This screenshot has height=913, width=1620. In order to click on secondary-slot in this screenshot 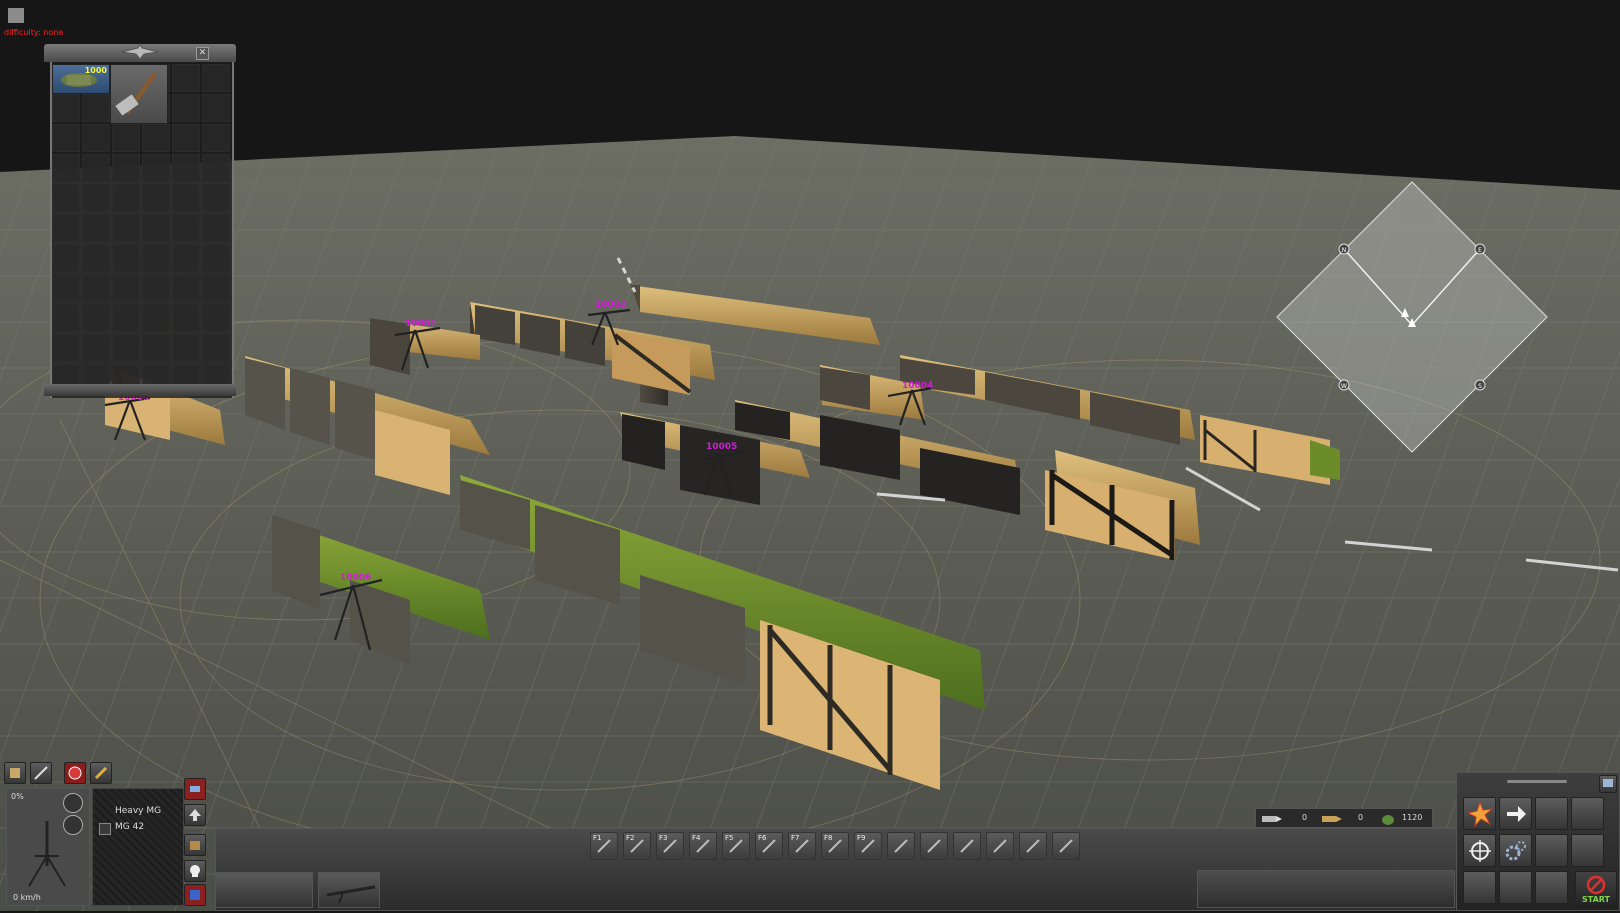, I will do `click(264, 890)`.